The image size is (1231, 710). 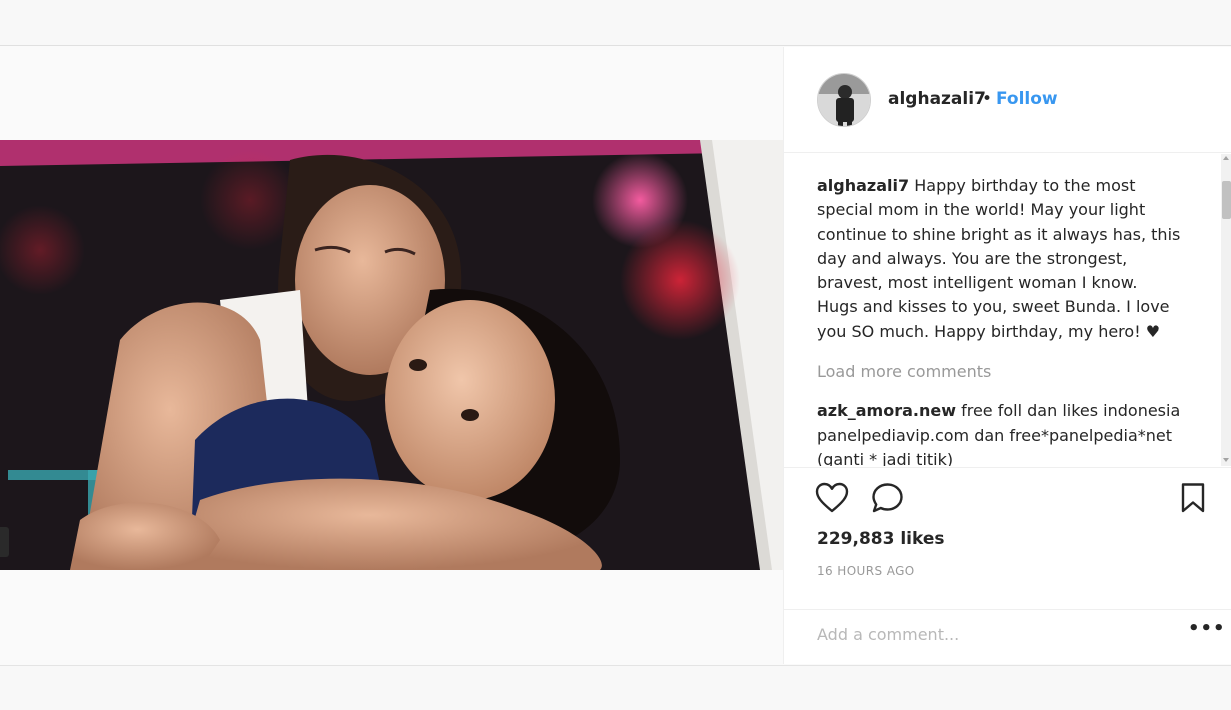 I want to click on follow-button: Follow, so click(x=1027, y=99).